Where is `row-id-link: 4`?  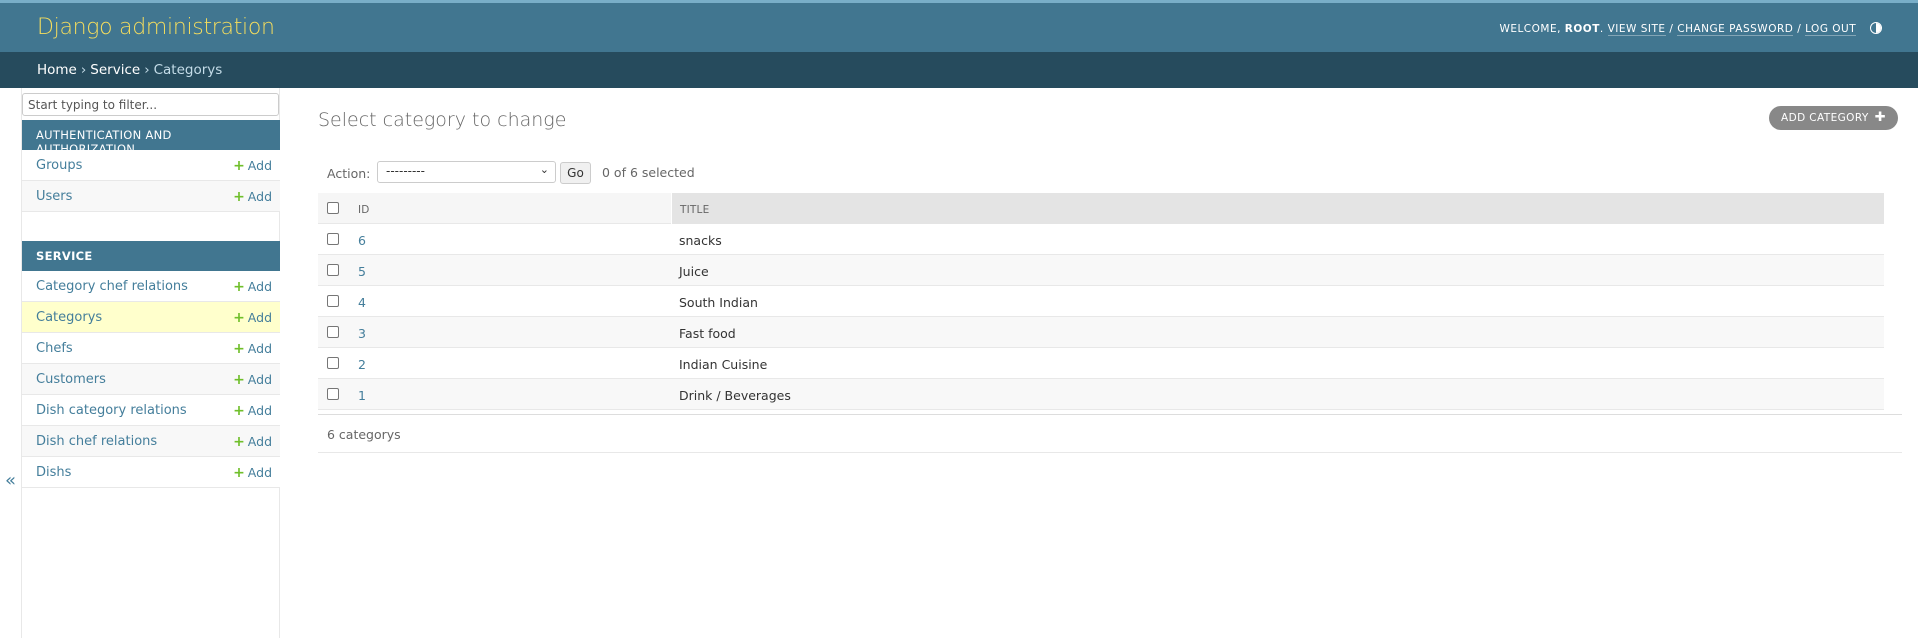
row-id-link: 4 is located at coordinates (362, 302).